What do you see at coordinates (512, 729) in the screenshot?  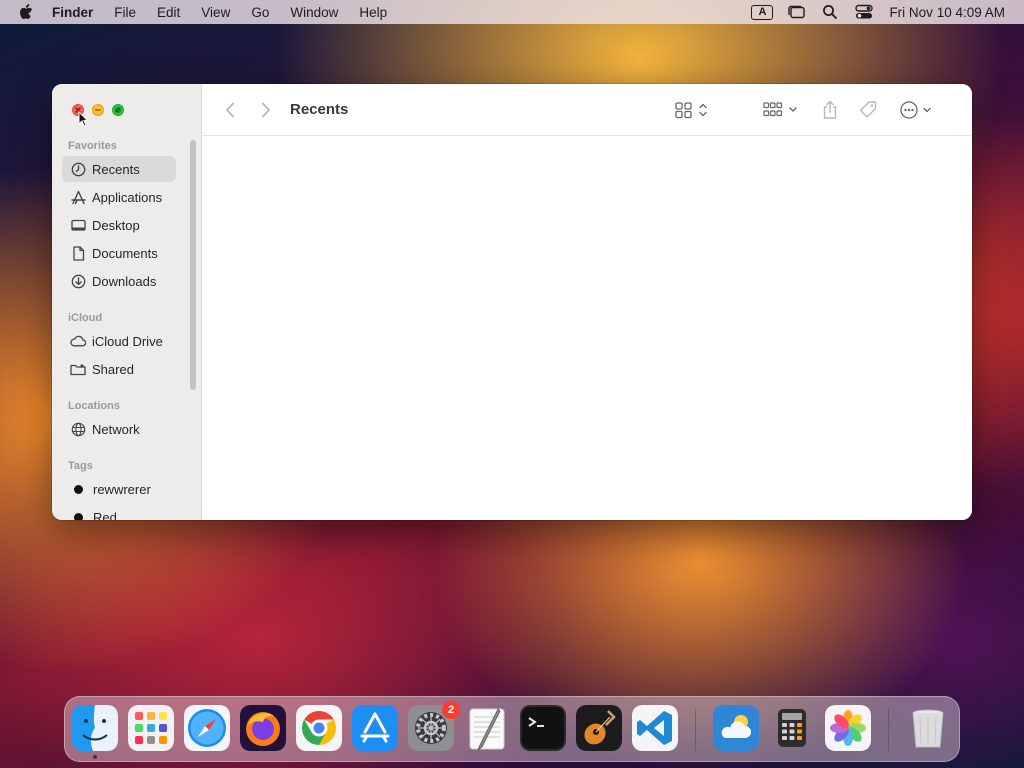 I see `dock: 2` at bounding box center [512, 729].